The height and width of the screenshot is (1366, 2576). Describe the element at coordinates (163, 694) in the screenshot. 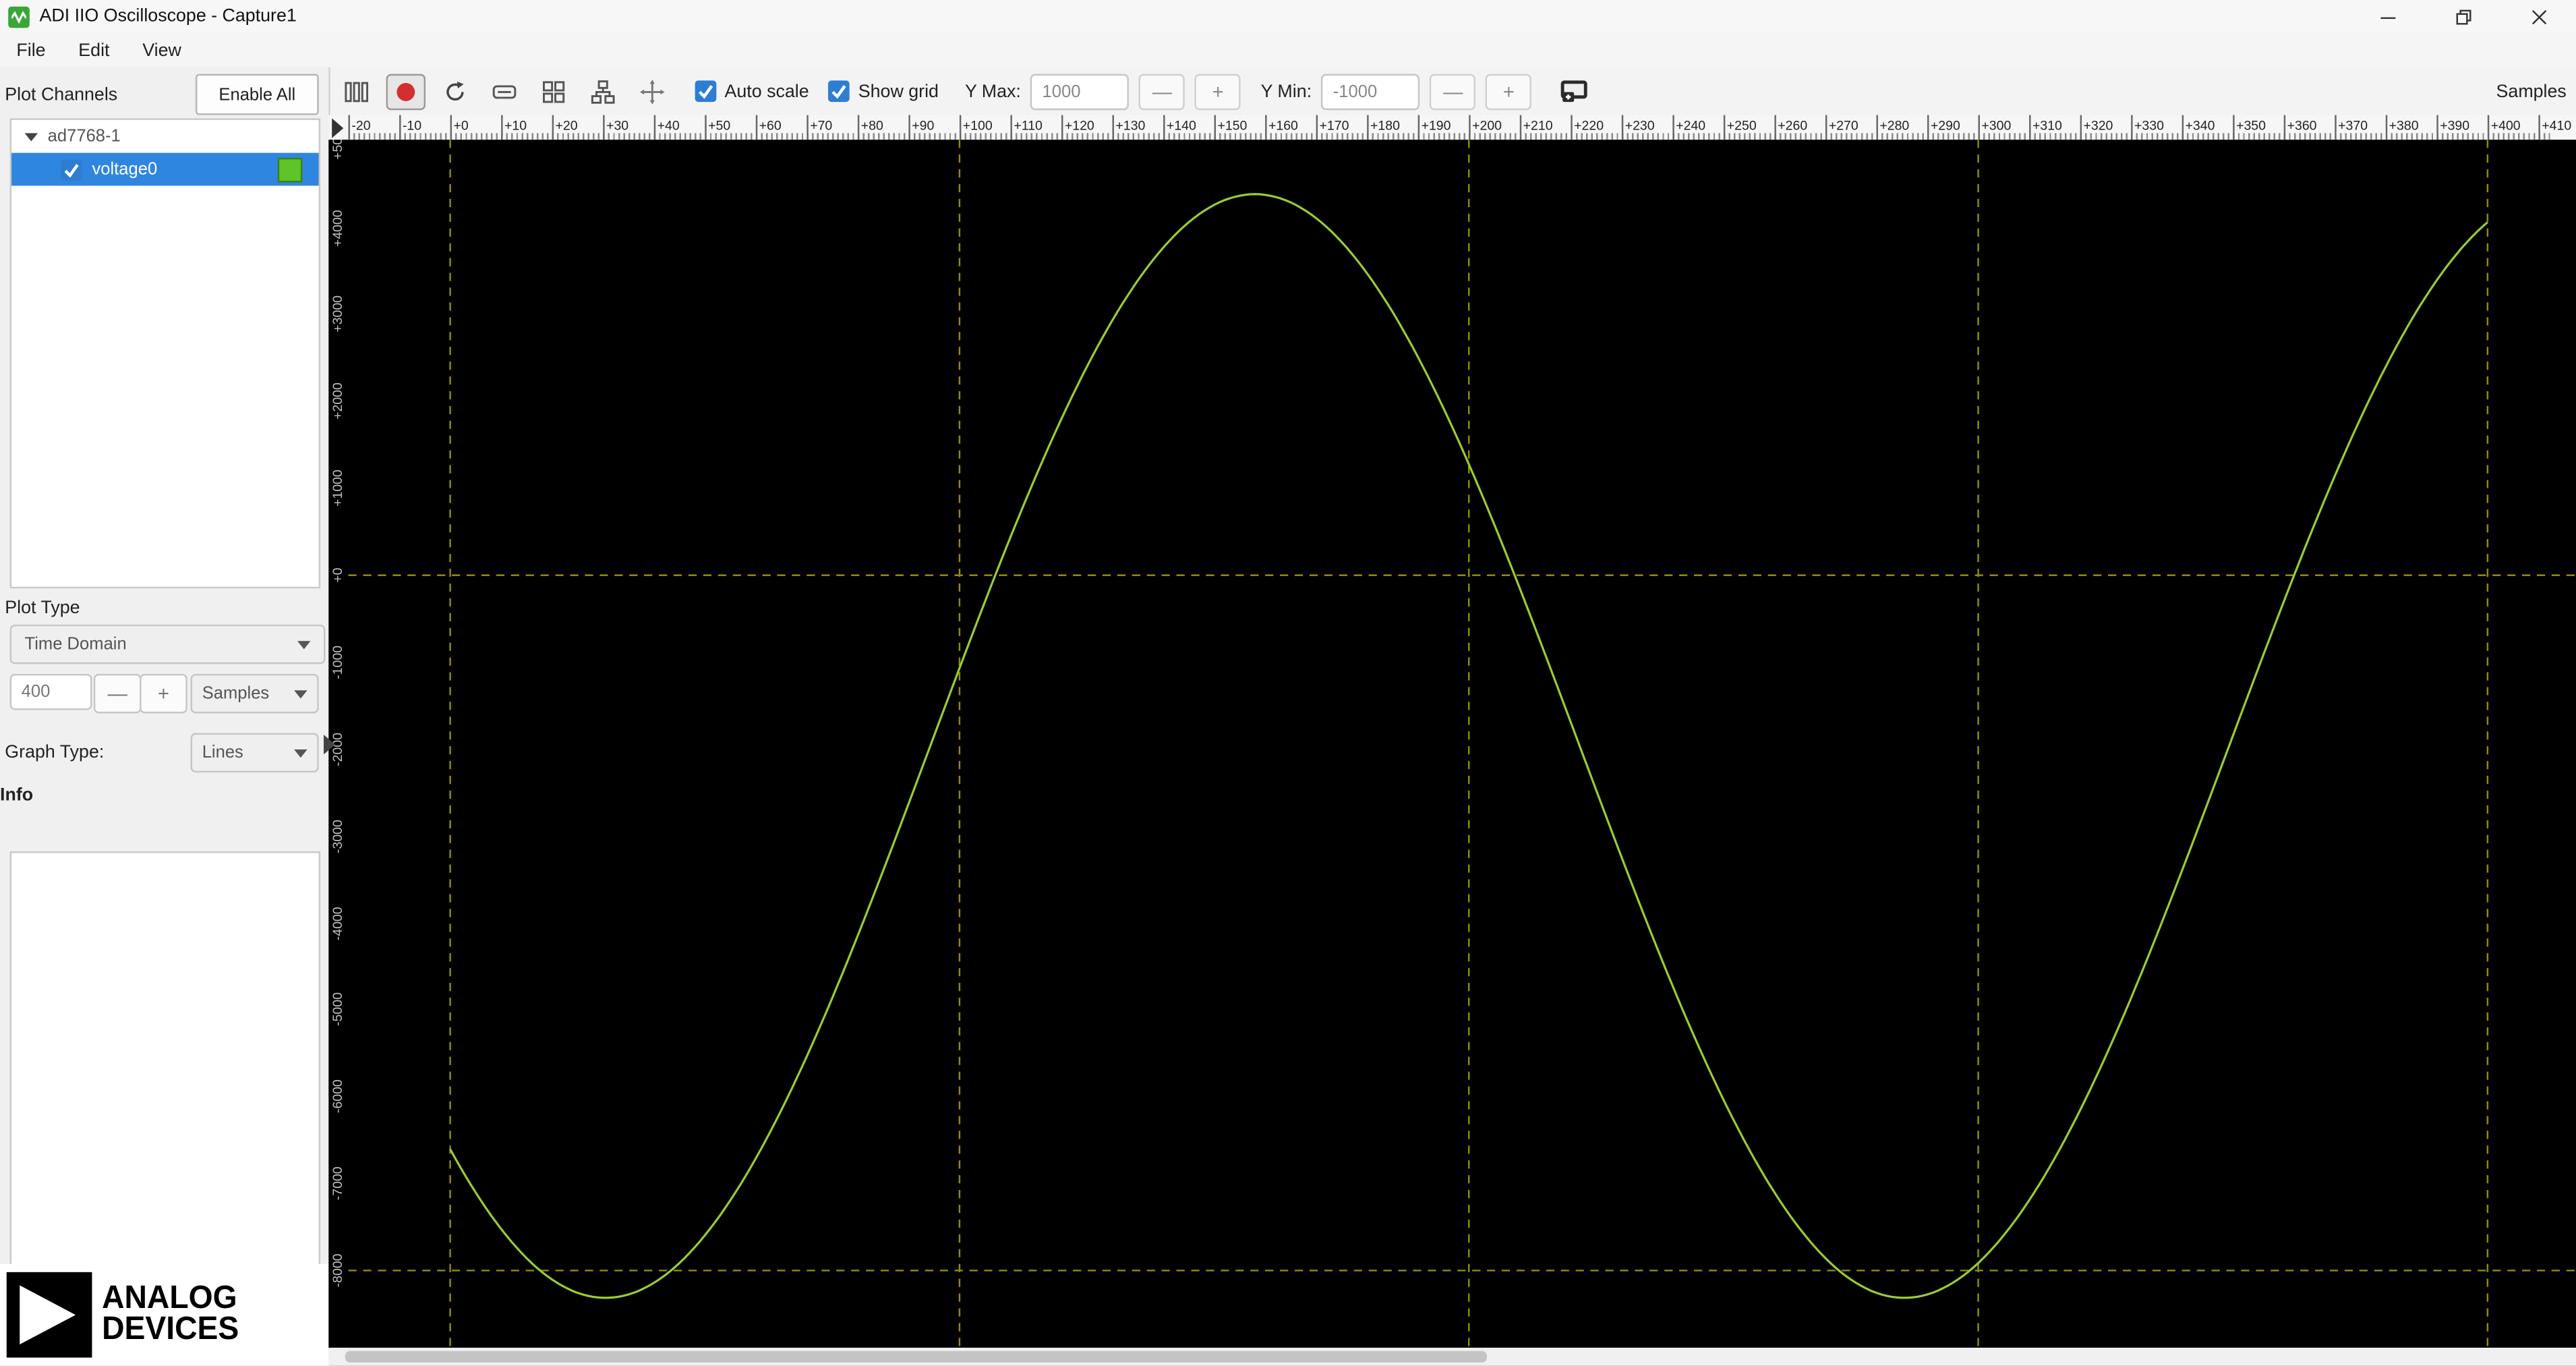

I see `sample-count-increment: +` at that location.